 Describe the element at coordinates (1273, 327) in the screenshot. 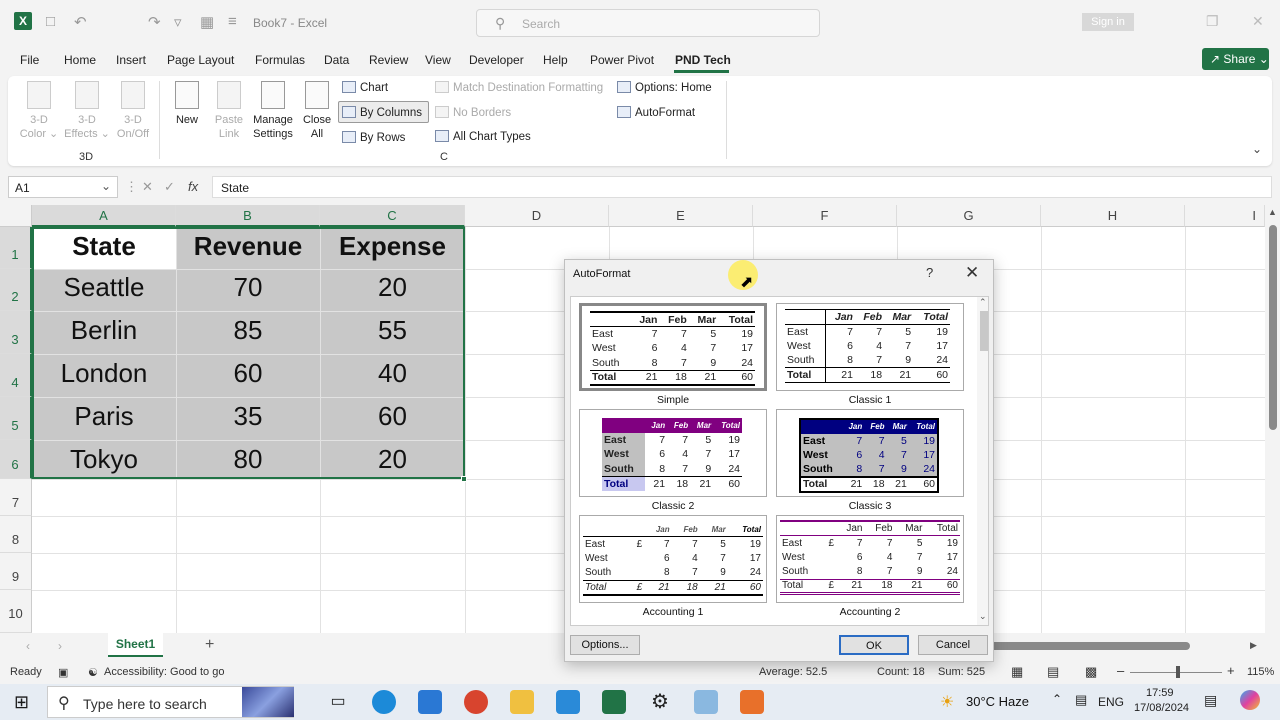

I see `vertical-scroll-thumb` at that location.